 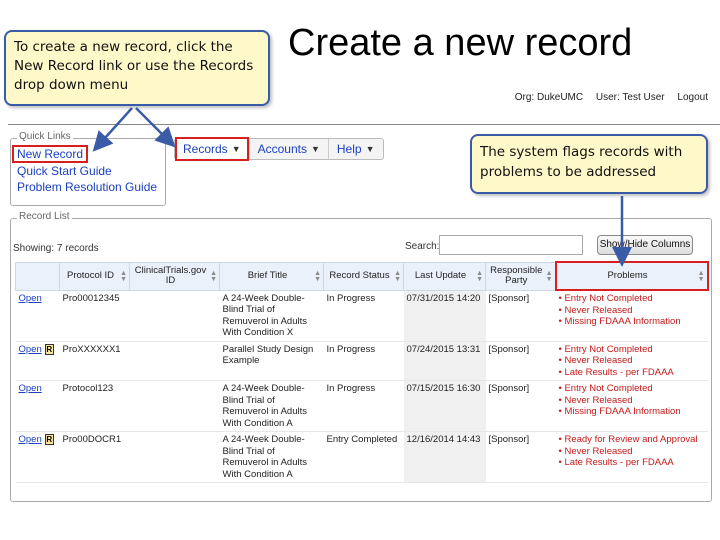 I want to click on last-update-cell: 07/31/2015 14:20, so click(x=444, y=316).